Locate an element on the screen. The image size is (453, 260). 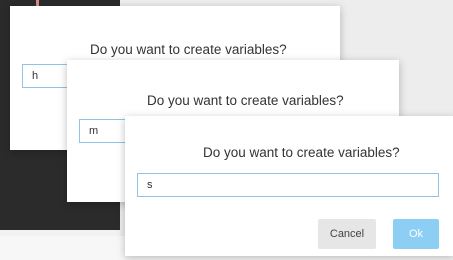
cancel-button: Cancel is located at coordinates (347, 234).